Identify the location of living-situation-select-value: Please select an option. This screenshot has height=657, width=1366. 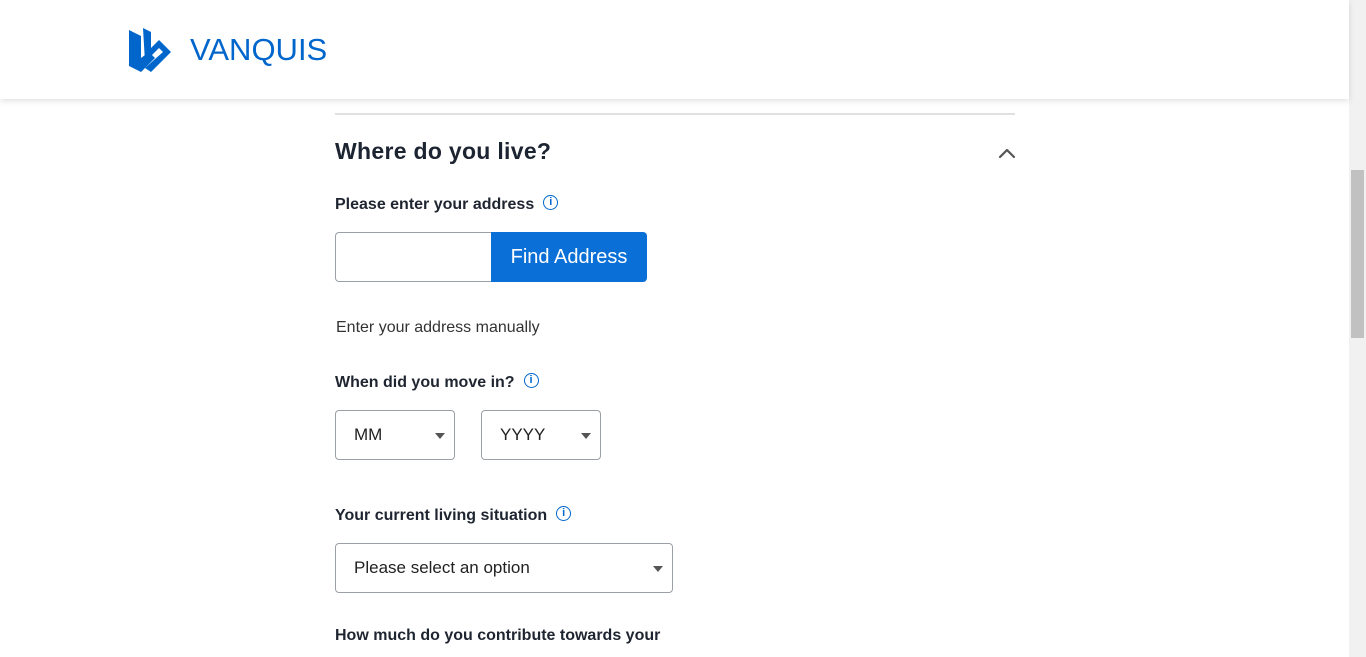
(442, 567).